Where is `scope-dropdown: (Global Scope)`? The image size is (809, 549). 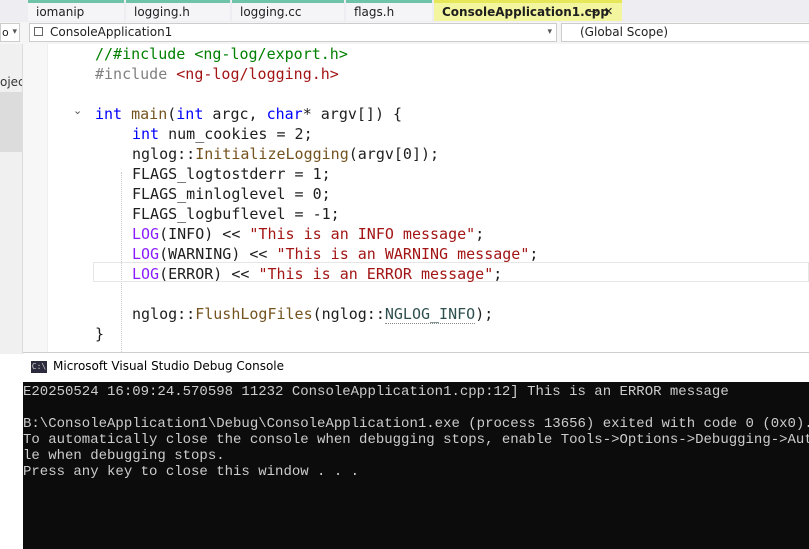
scope-dropdown: (Global Scope) is located at coordinates (685, 32).